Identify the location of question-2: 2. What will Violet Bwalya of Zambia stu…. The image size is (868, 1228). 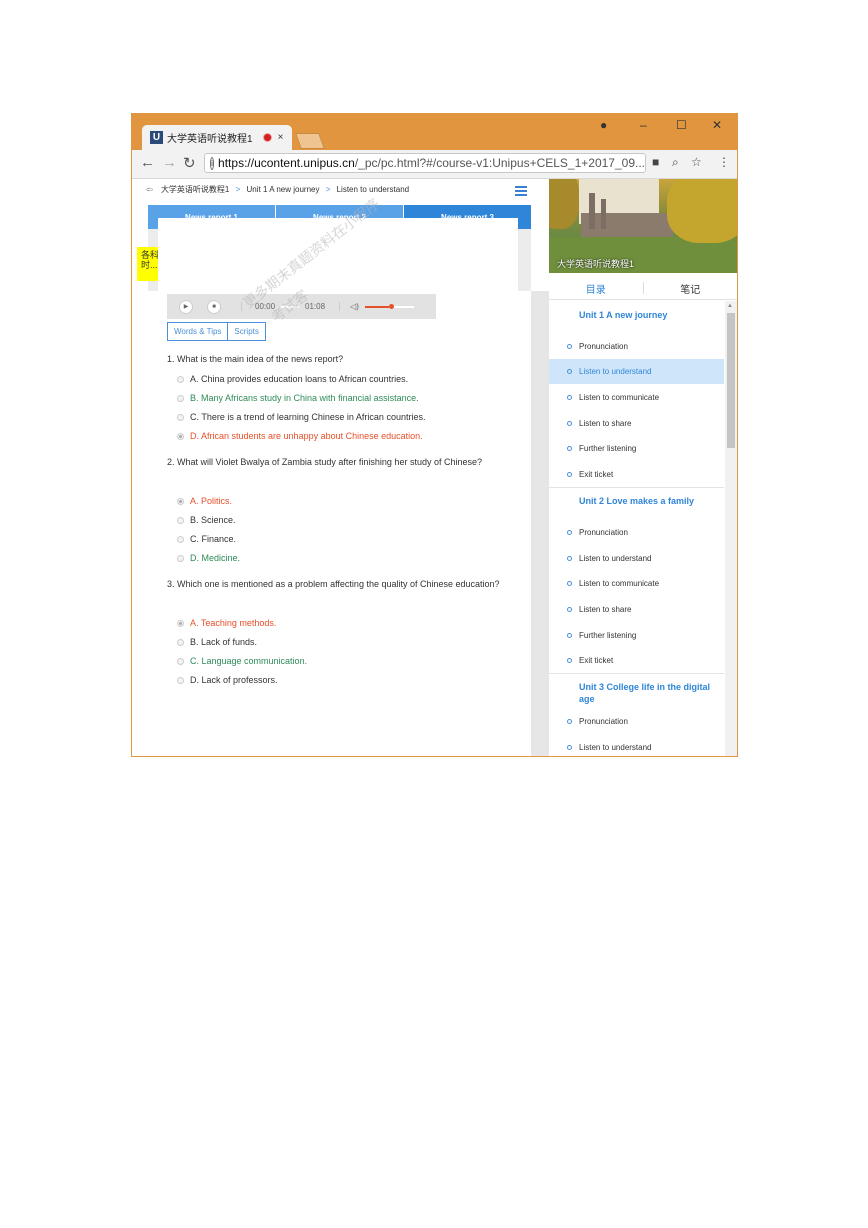
(324, 462).